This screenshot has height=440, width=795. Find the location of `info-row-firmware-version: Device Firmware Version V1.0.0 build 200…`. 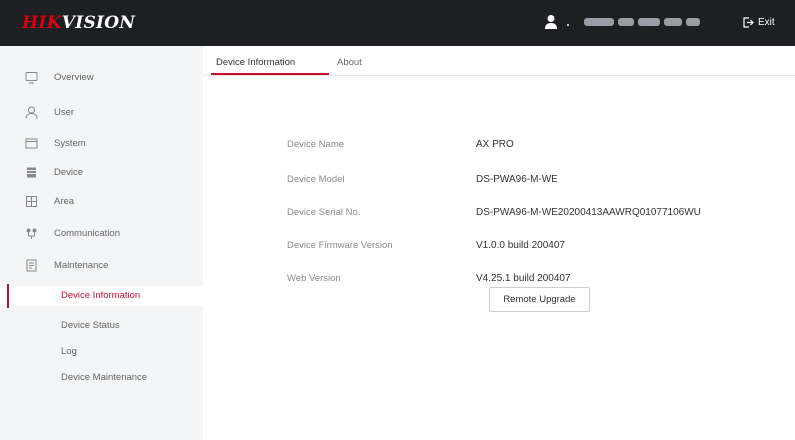

info-row-firmware-version: Device Firmware Version V1.0.0 build 200… is located at coordinates (499, 247).